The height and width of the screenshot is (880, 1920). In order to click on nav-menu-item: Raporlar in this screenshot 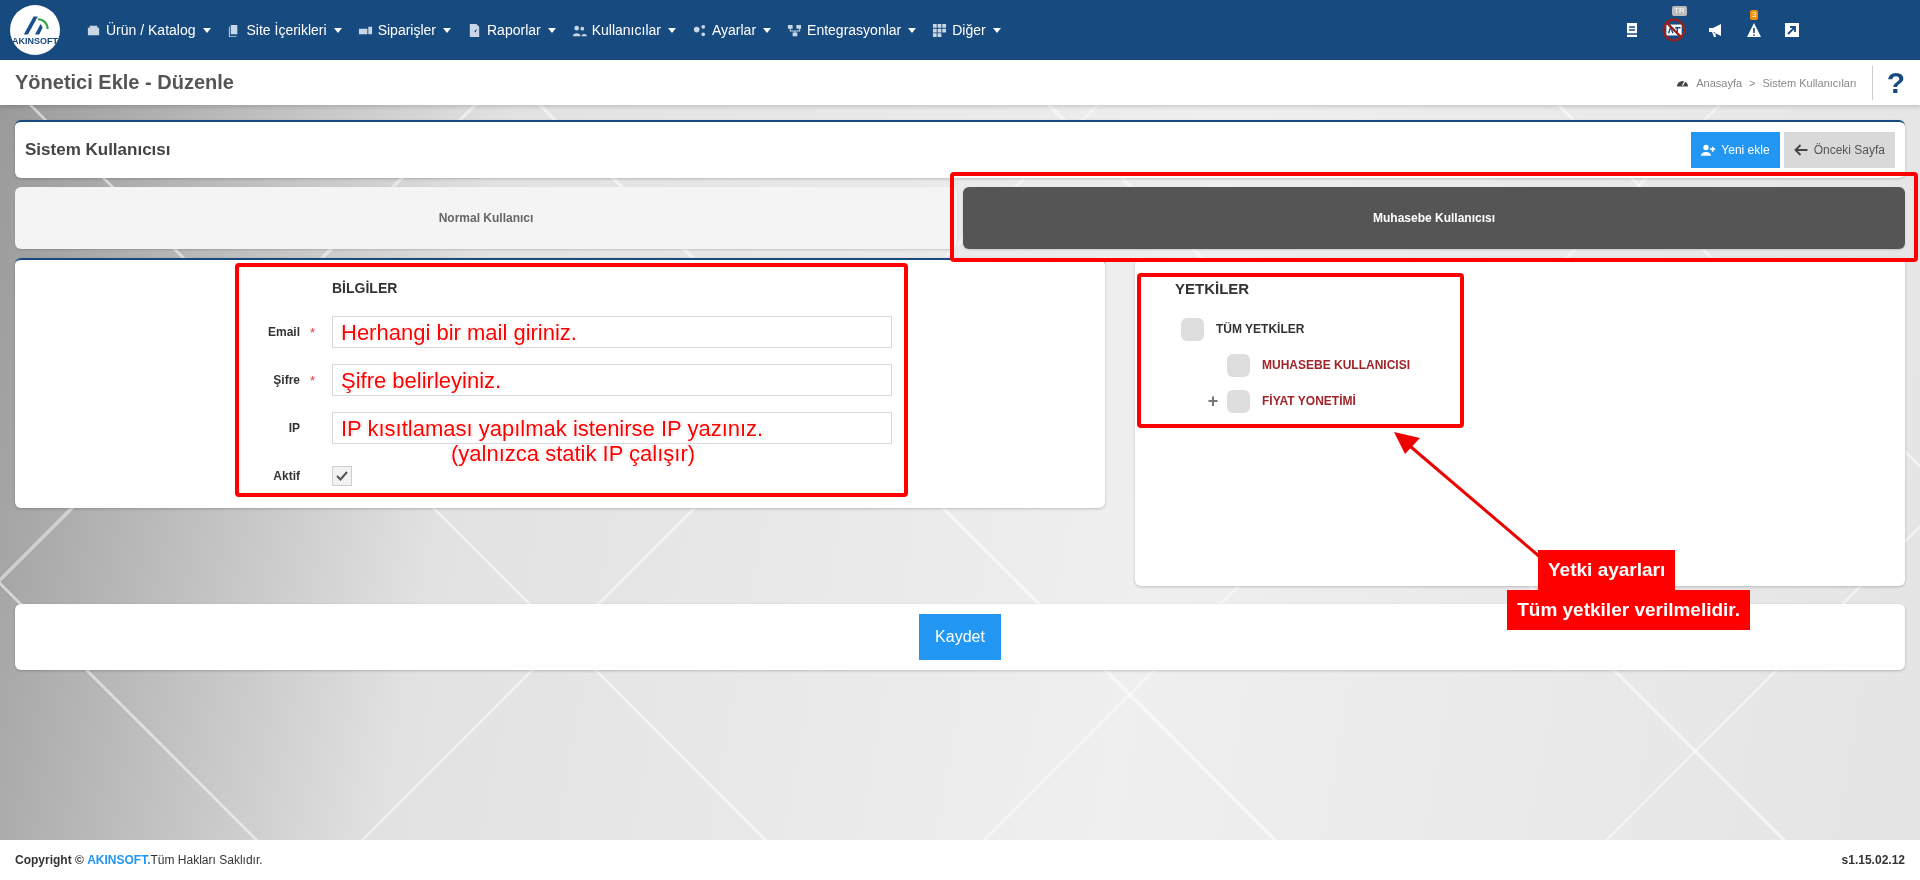, I will do `click(511, 30)`.